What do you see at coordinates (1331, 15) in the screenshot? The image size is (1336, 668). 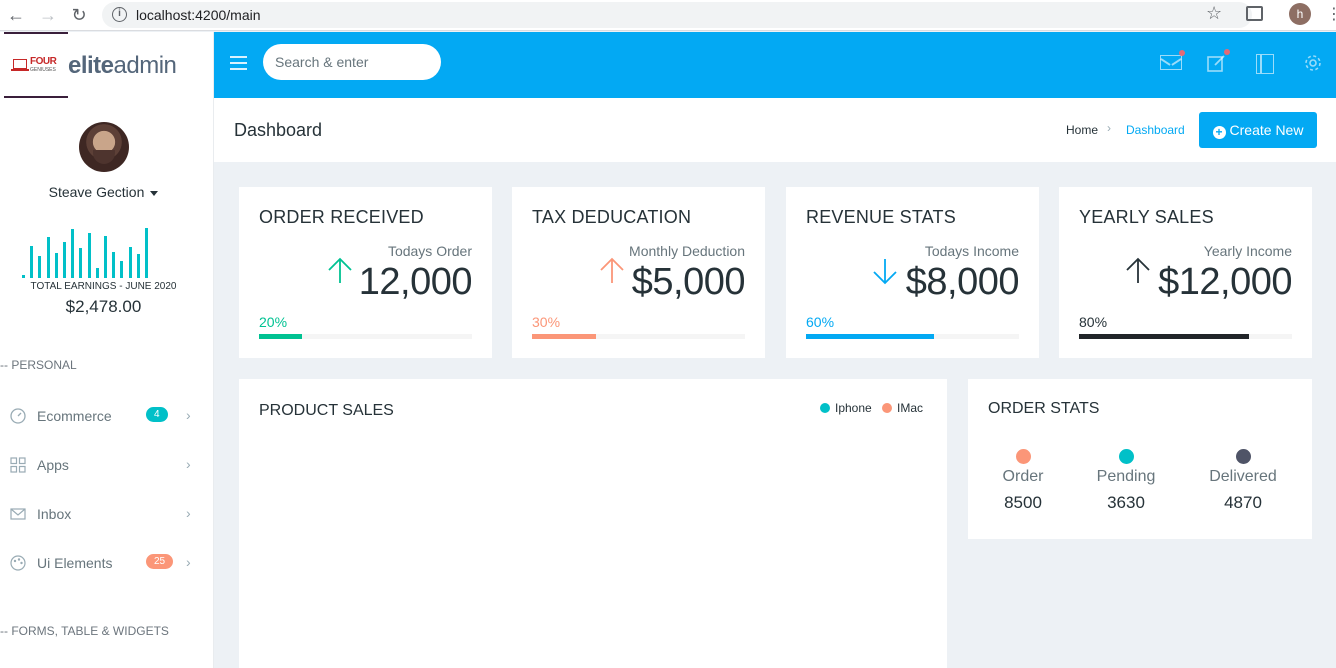 I see `browser-menu-icon: ⋮` at bounding box center [1331, 15].